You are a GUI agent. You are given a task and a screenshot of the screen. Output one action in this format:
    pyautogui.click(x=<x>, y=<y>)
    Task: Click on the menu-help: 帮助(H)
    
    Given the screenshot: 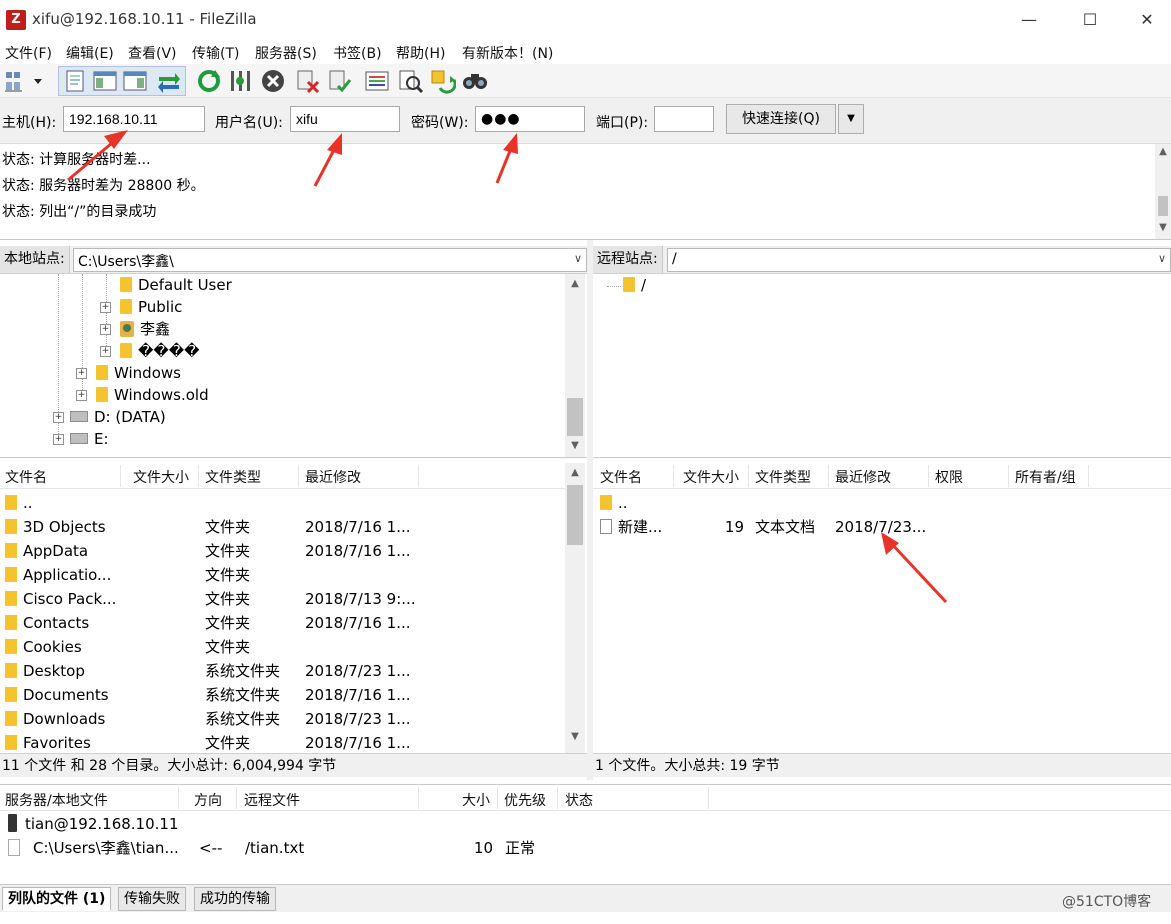 What is the action you would take?
    pyautogui.click(x=420, y=53)
    